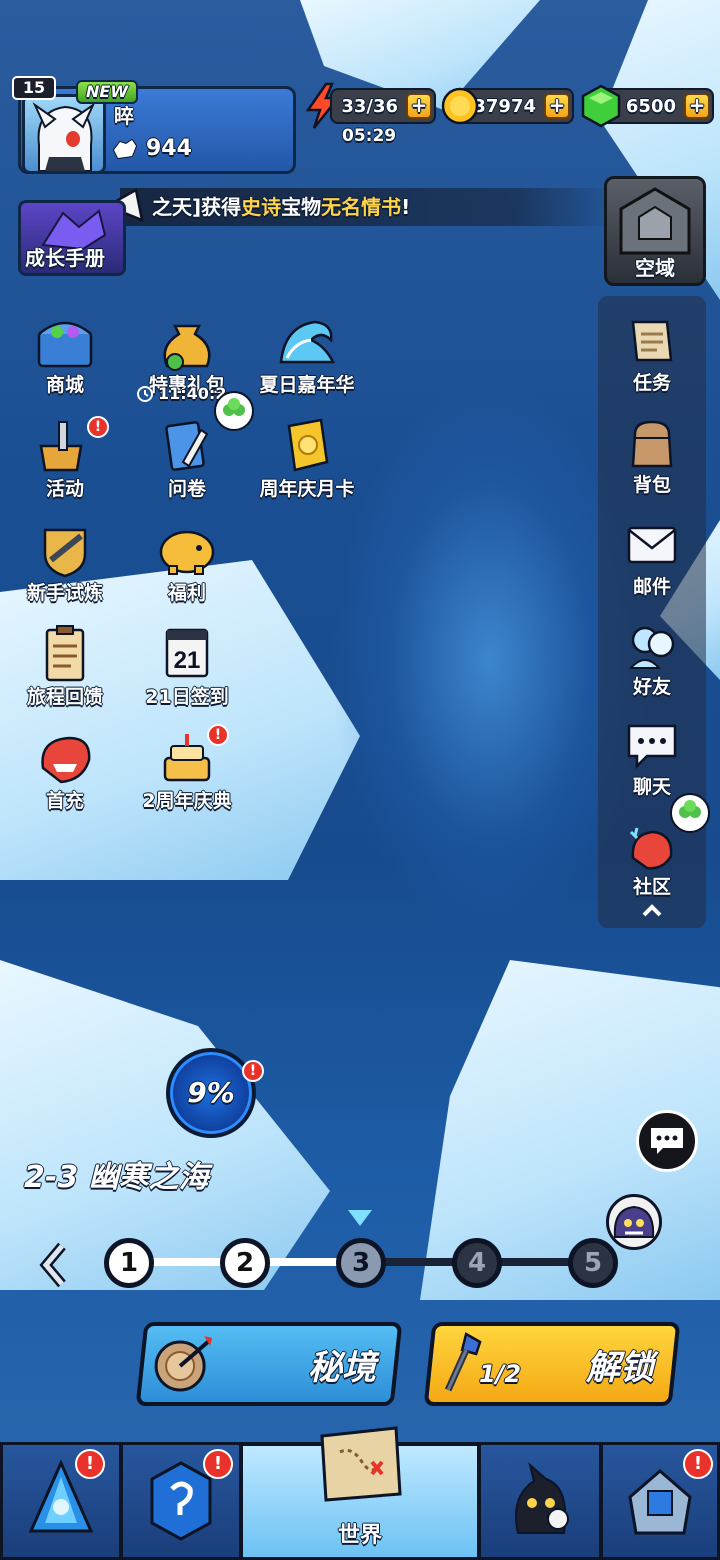  I want to click on current-stage-marker, so click(360, 1218).